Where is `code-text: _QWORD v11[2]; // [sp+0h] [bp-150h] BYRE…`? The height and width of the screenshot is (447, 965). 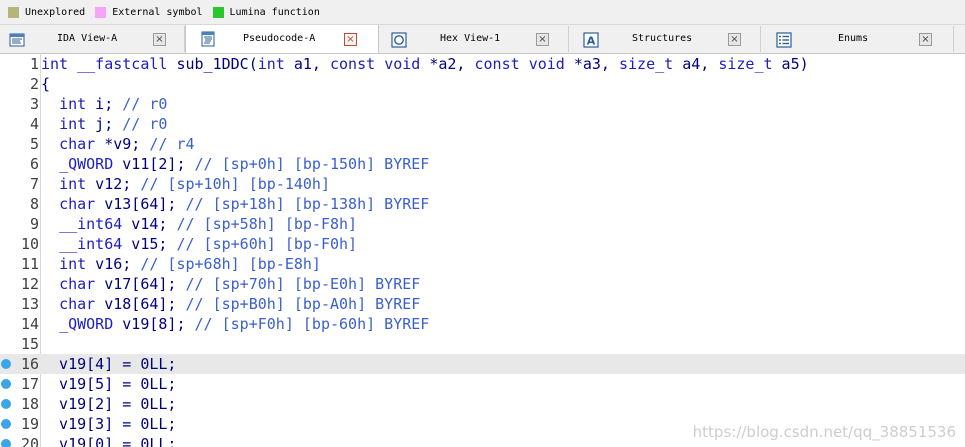
code-text: _QWORD v11[2]; // [sp+0h] [bp-150h] BYRE… is located at coordinates (235, 164).